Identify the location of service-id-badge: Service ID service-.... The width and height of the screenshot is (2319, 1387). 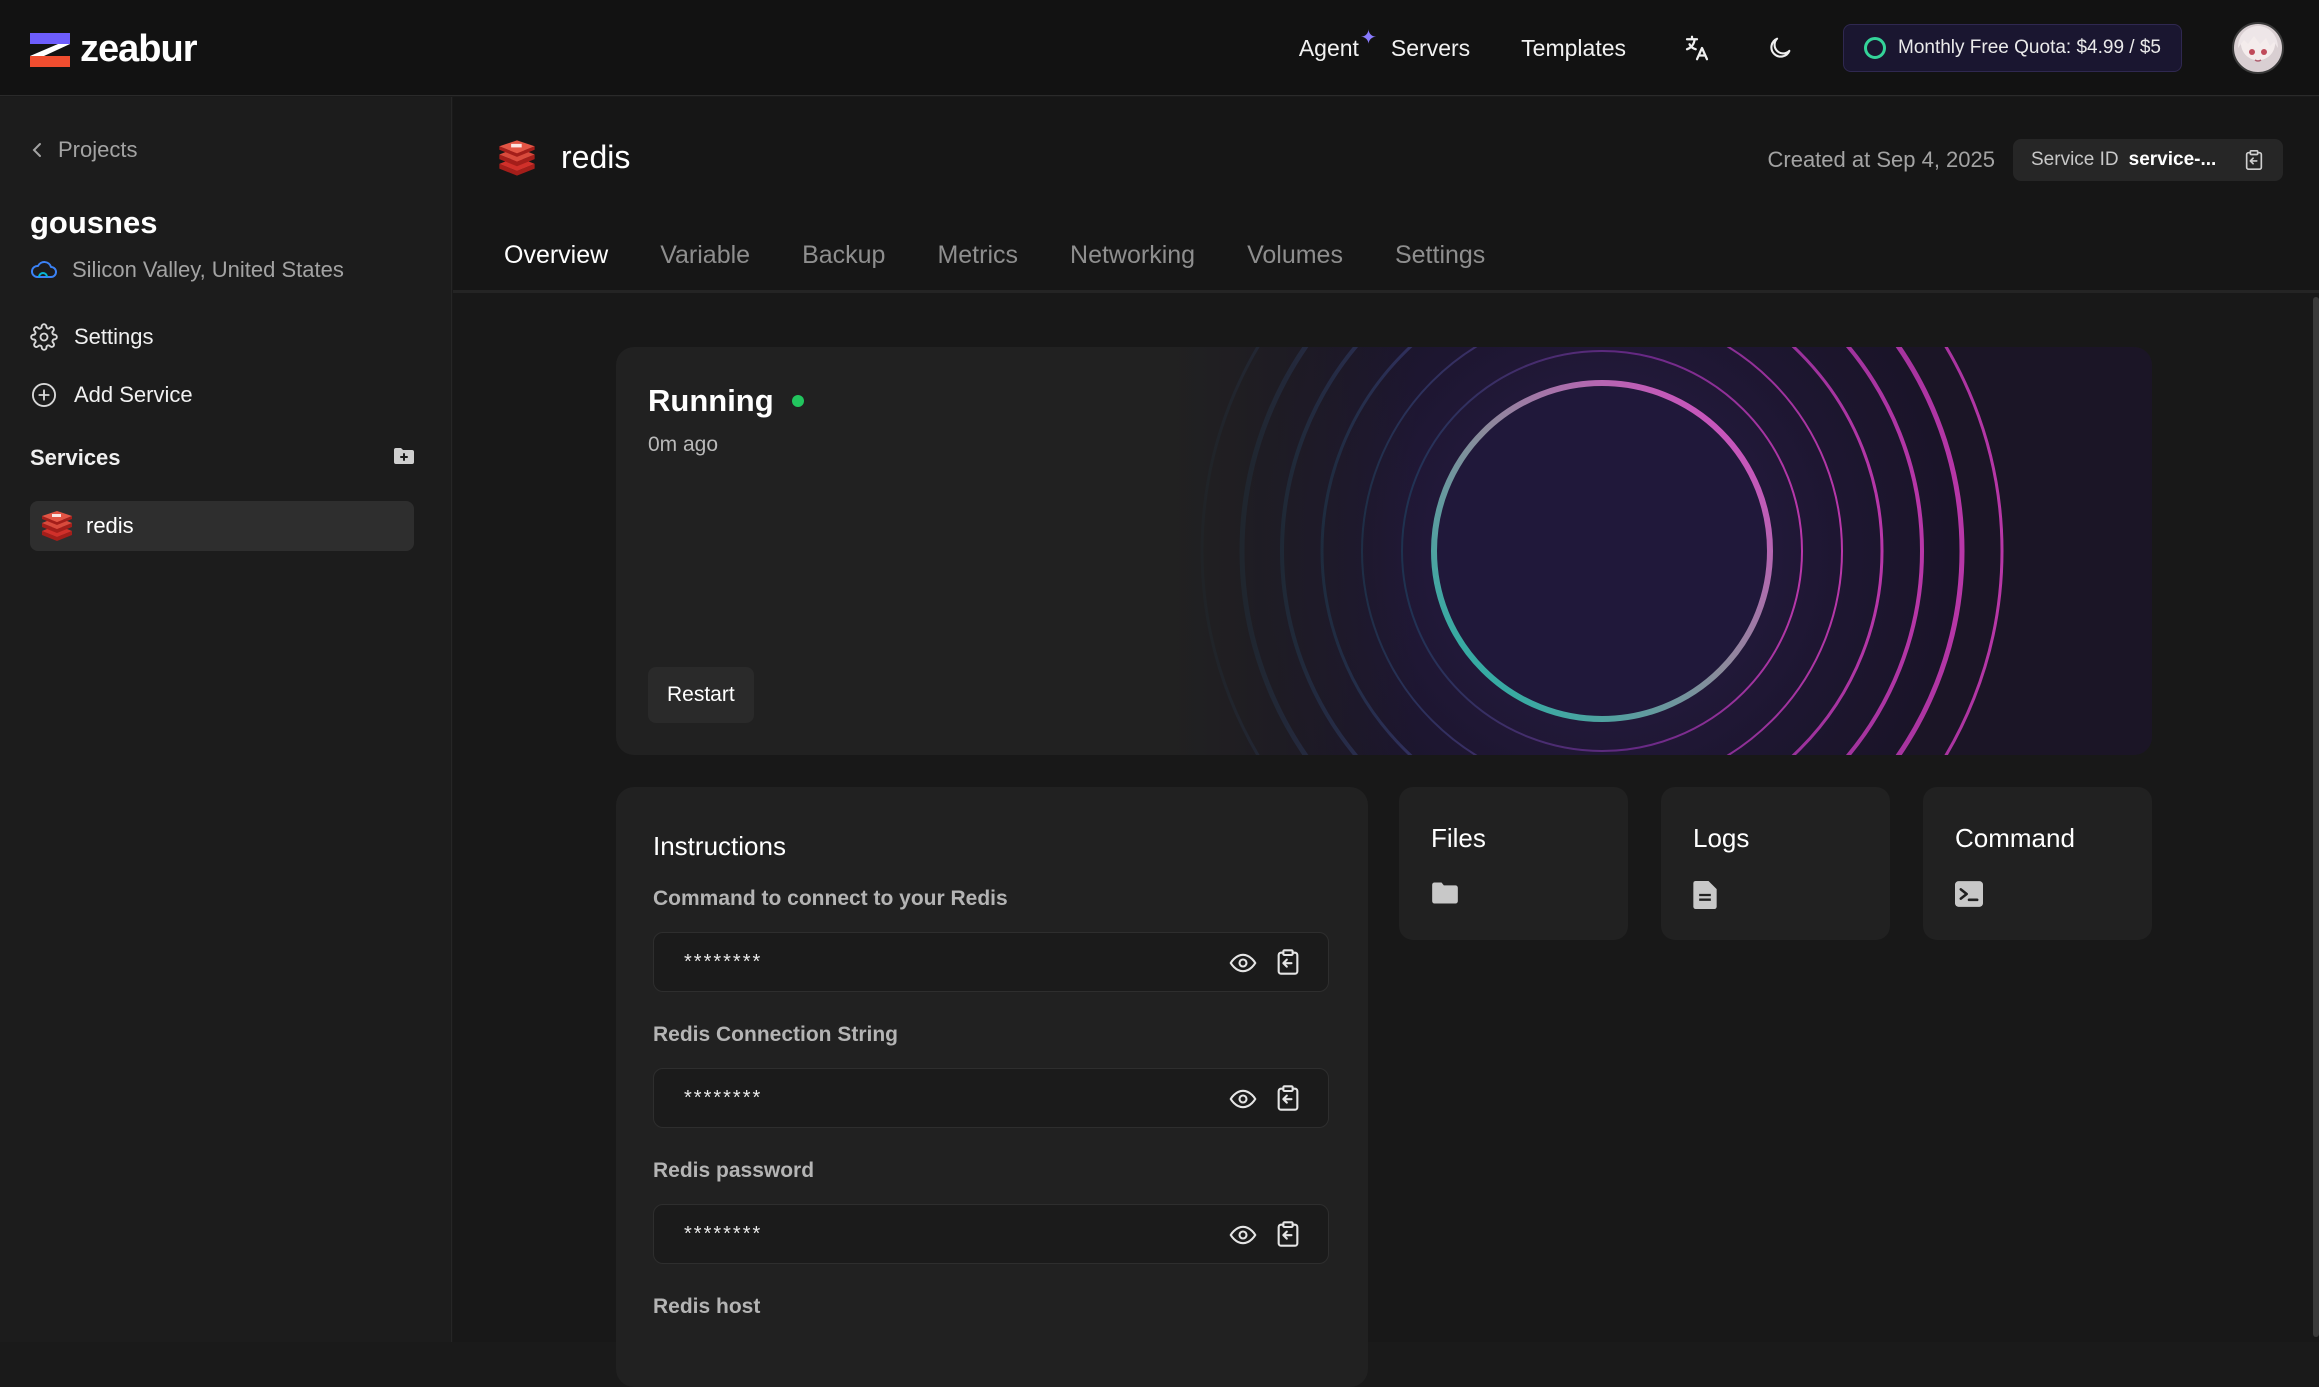
(2148, 160).